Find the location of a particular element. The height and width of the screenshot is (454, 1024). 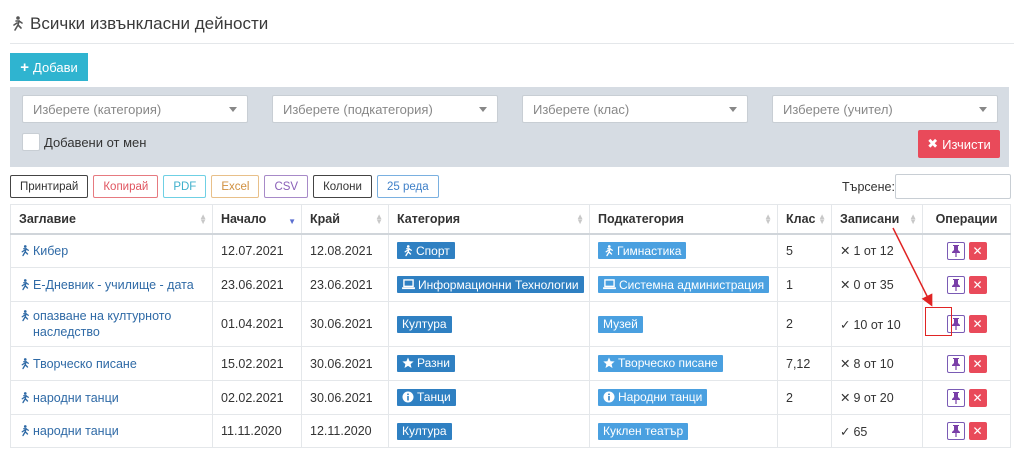

category-select: Изберете (категория) is located at coordinates (135, 109).